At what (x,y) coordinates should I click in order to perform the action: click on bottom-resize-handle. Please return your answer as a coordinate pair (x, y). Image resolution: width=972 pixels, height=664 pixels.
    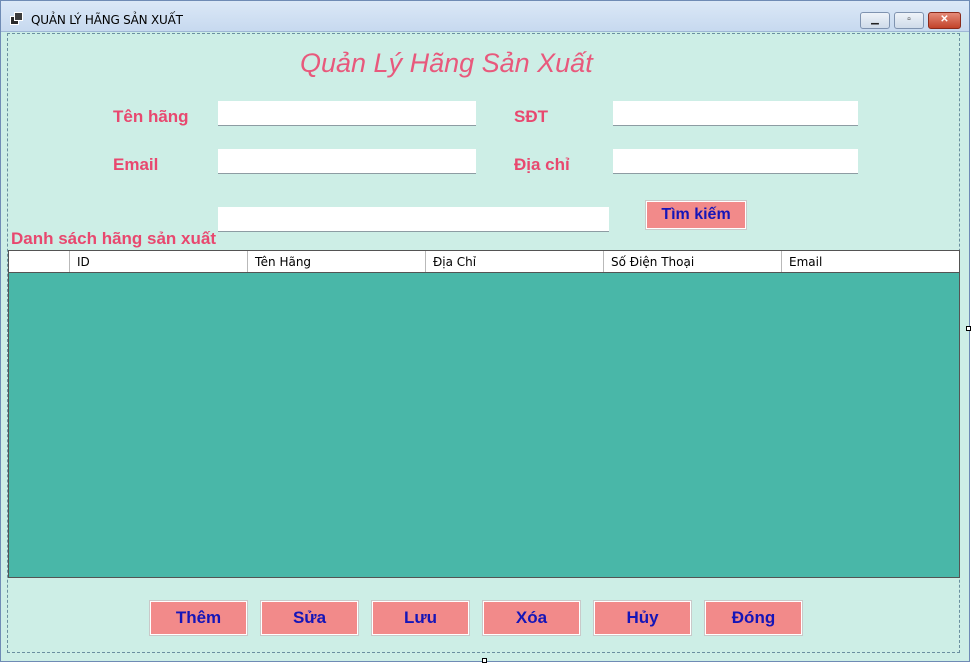
    Looking at the image, I should click on (484, 660).